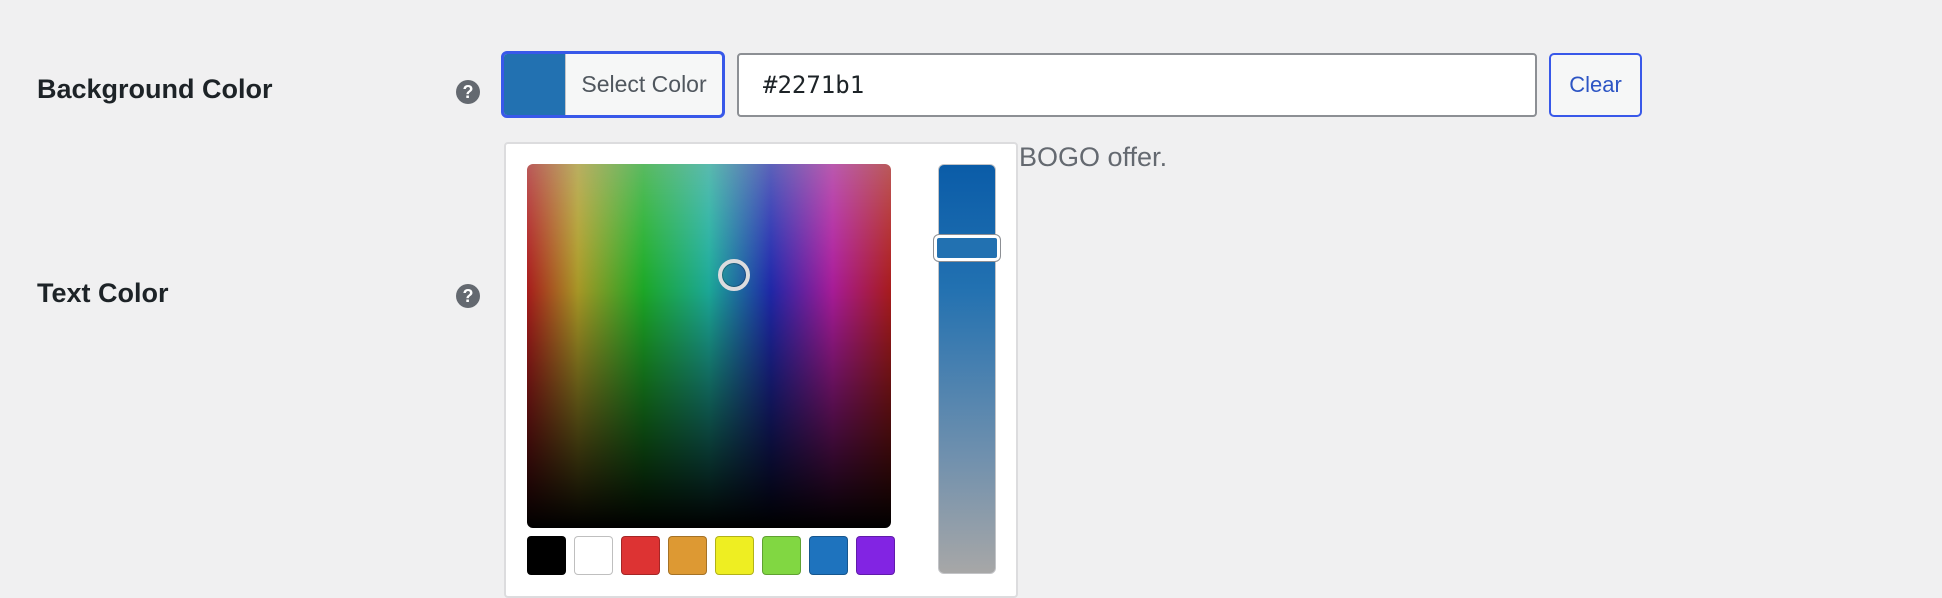 The width and height of the screenshot is (1942, 598). What do you see at coordinates (781, 555) in the screenshot?
I see `palette-swatch-green` at bounding box center [781, 555].